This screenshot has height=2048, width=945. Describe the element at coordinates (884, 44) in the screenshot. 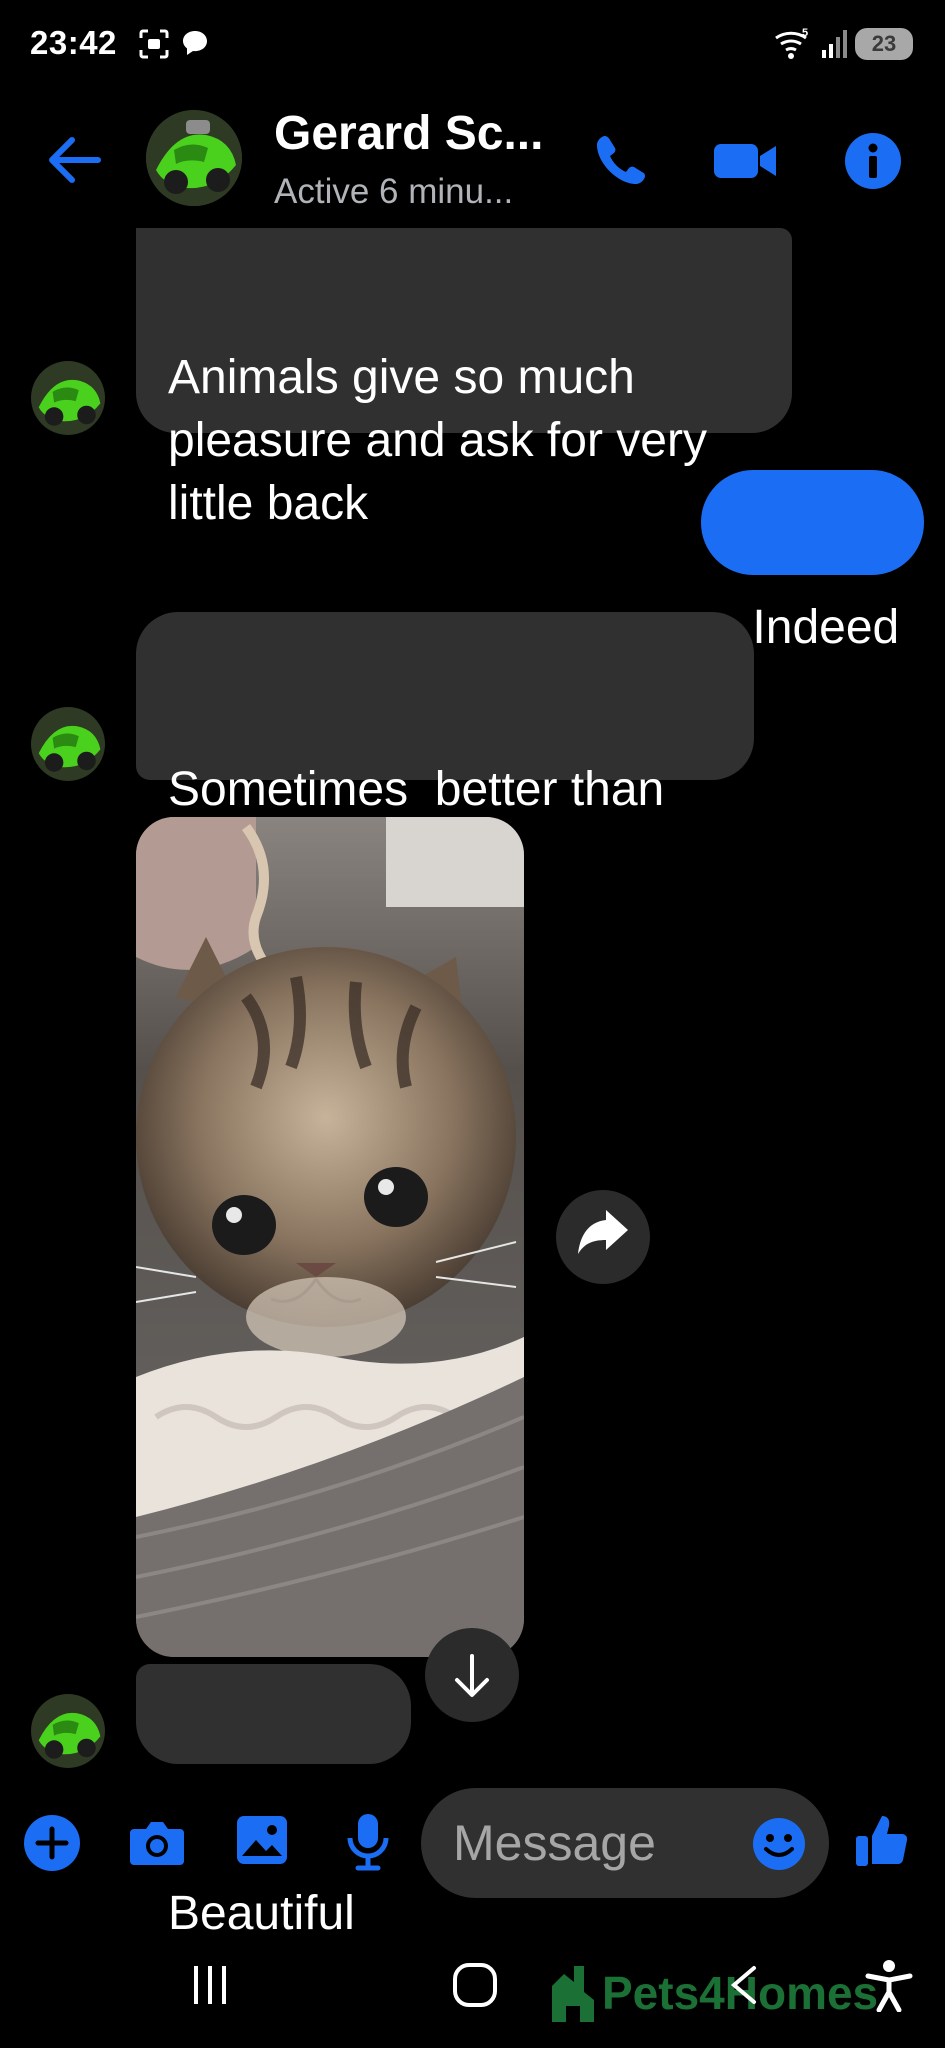

I see `battery-icon: 23` at that location.